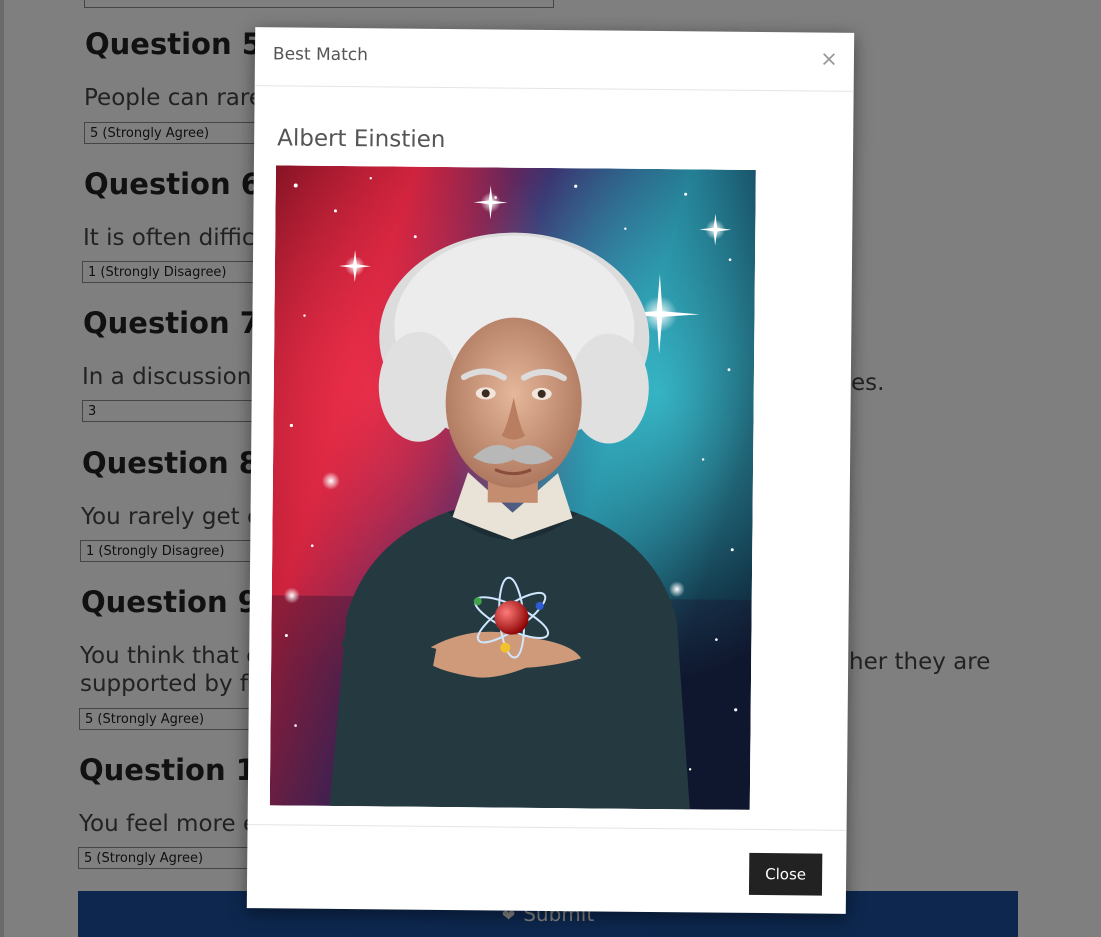  Describe the element at coordinates (785, 874) in the screenshot. I see `close-button: Close` at that location.